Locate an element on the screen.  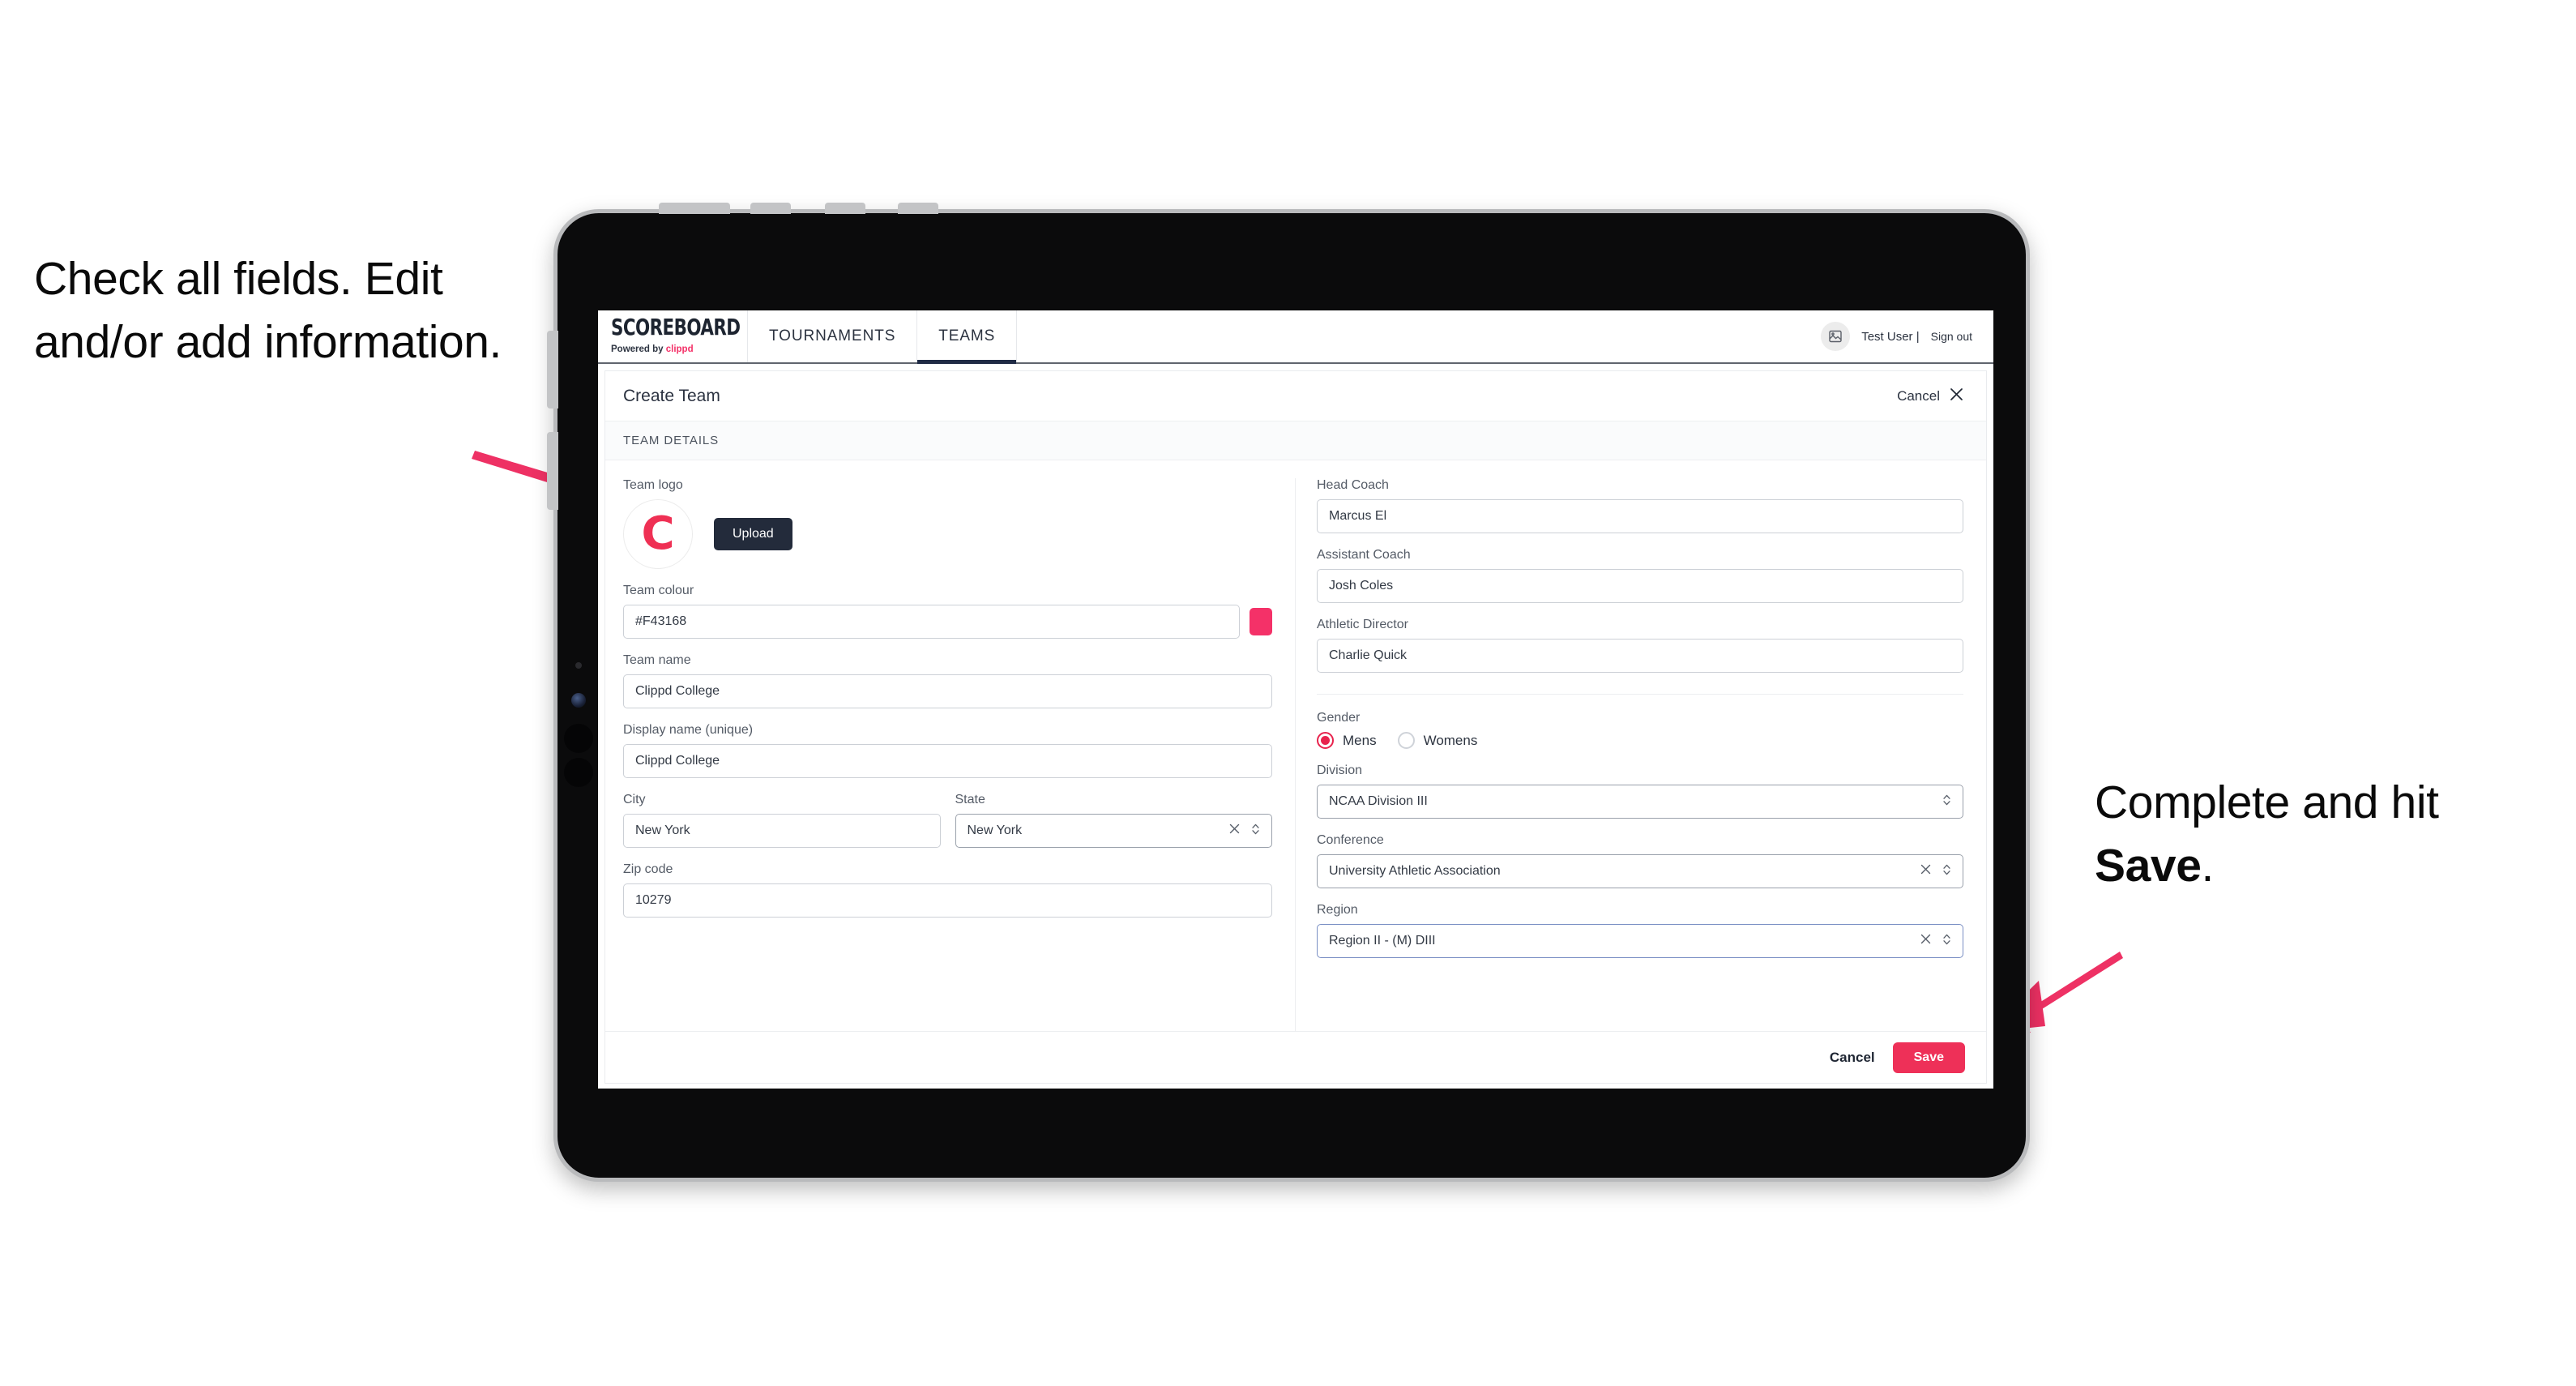
cancel-close-button: Cancel is located at coordinates (1930, 396).